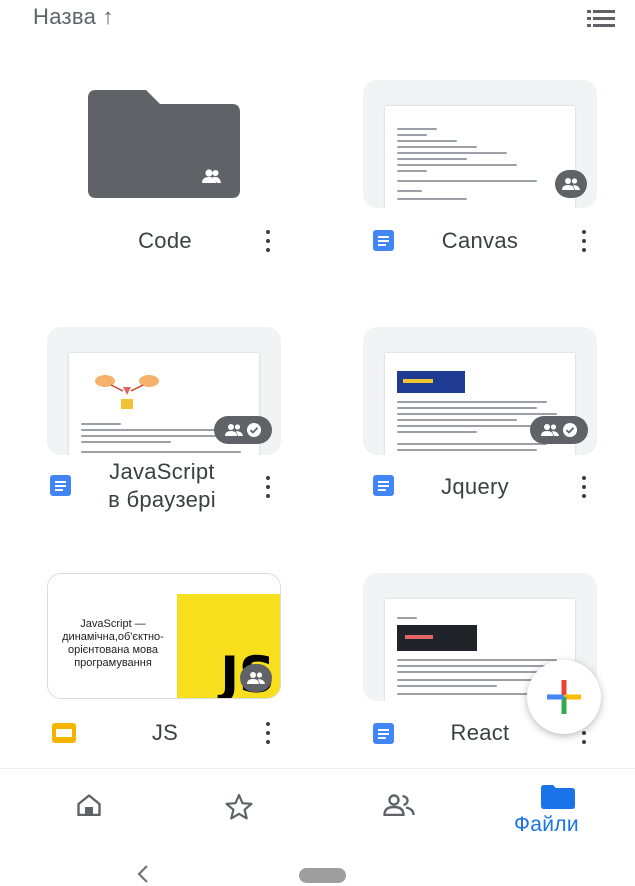 Image resolution: width=635 pixels, height=886 pixels. What do you see at coordinates (73, 17) in the screenshot?
I see `sort-by-name-button: Назва ↑` at bounding box center [73, 17].